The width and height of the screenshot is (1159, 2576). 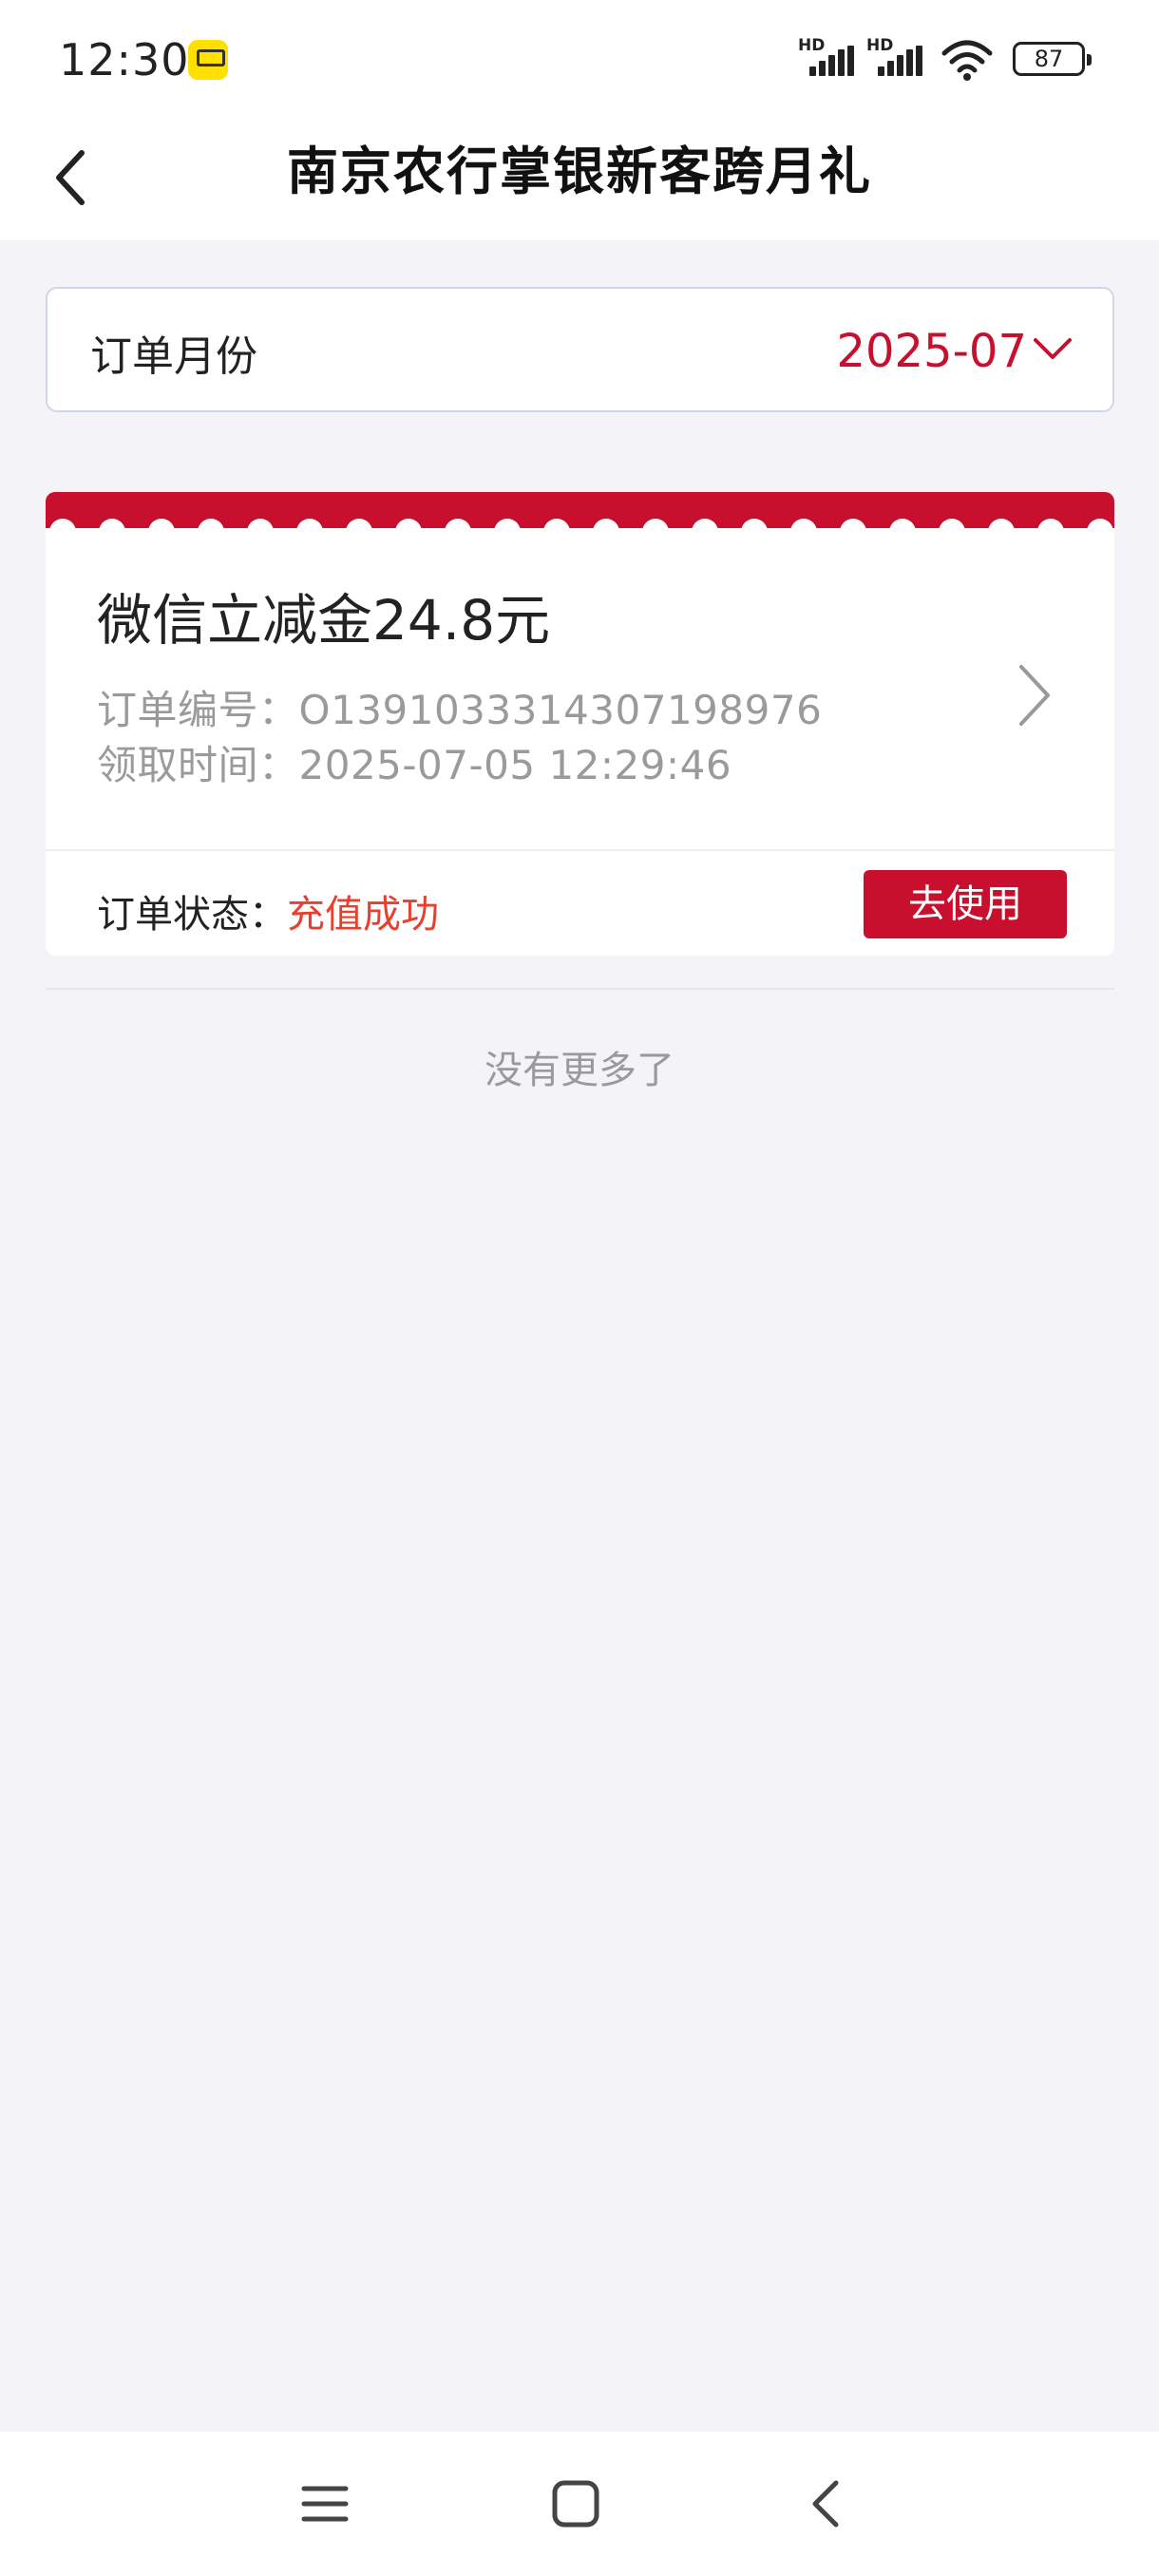 I want to click on chevron-down-icon, so click(x=1053, y=348).